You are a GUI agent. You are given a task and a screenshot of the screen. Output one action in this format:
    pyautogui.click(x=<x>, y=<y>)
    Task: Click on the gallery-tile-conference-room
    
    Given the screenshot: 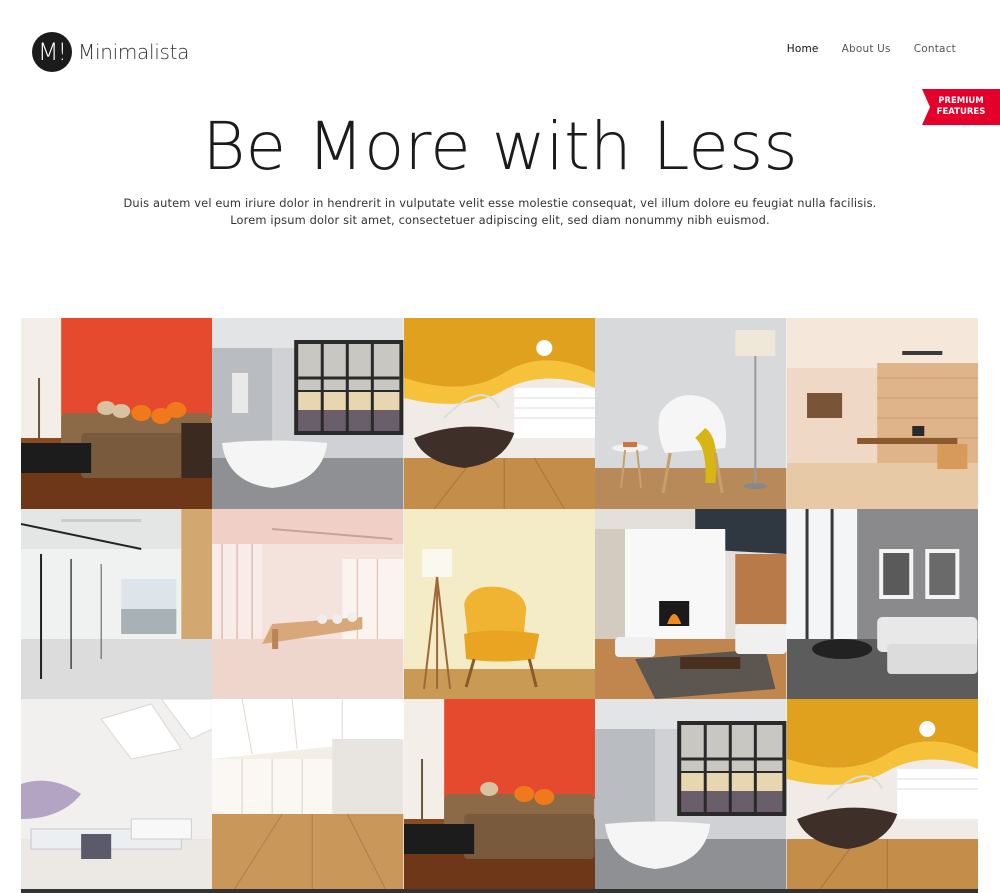 What is the action you would take?
    pyautogui.click(x=308, y=604)
    